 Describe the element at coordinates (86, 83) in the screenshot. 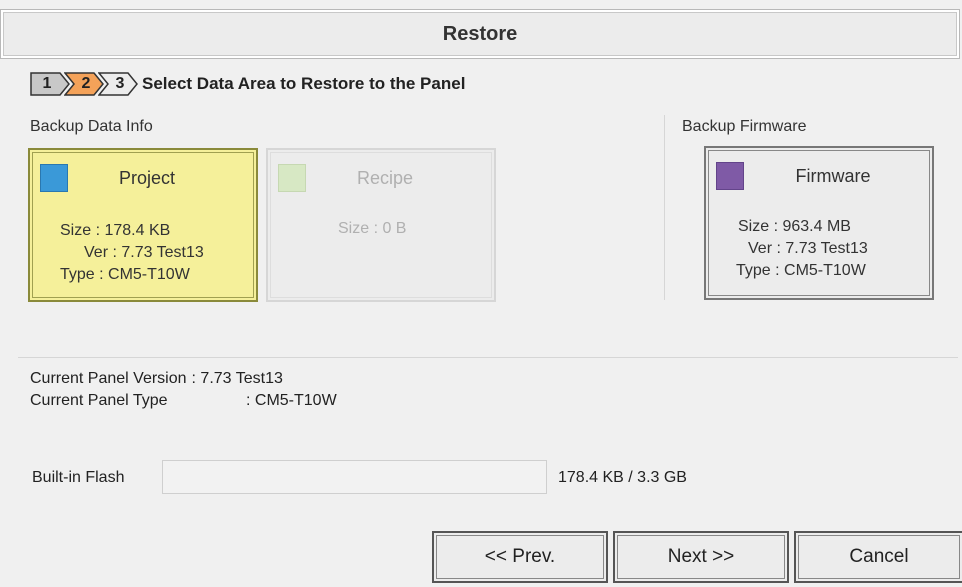

I see `wizard-step-2-number: 2` at that location.